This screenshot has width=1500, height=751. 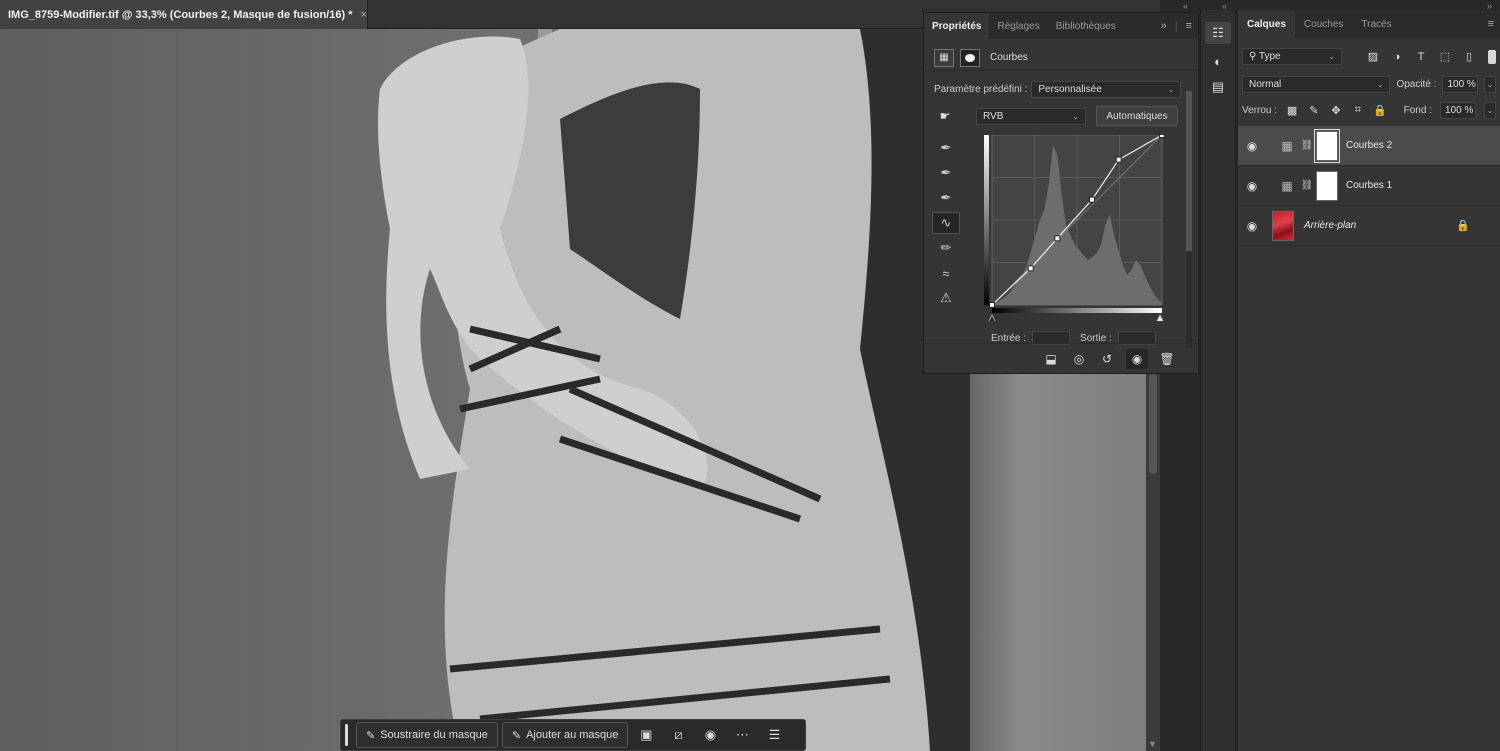 What do you see at coordinates (1463, 226) in the screenshot?
I see `lock-icon: 🔒` at bounding box center [1463, 226].